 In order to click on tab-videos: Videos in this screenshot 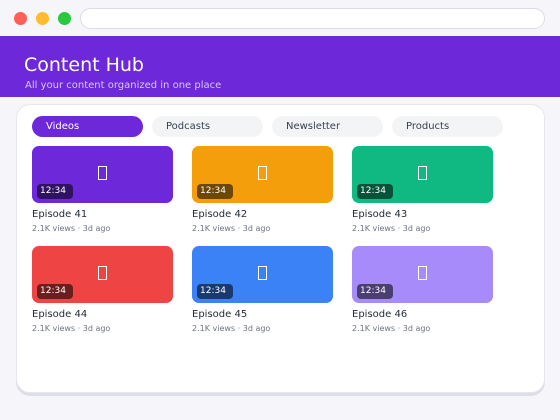, I will do `click(87, 126)`.